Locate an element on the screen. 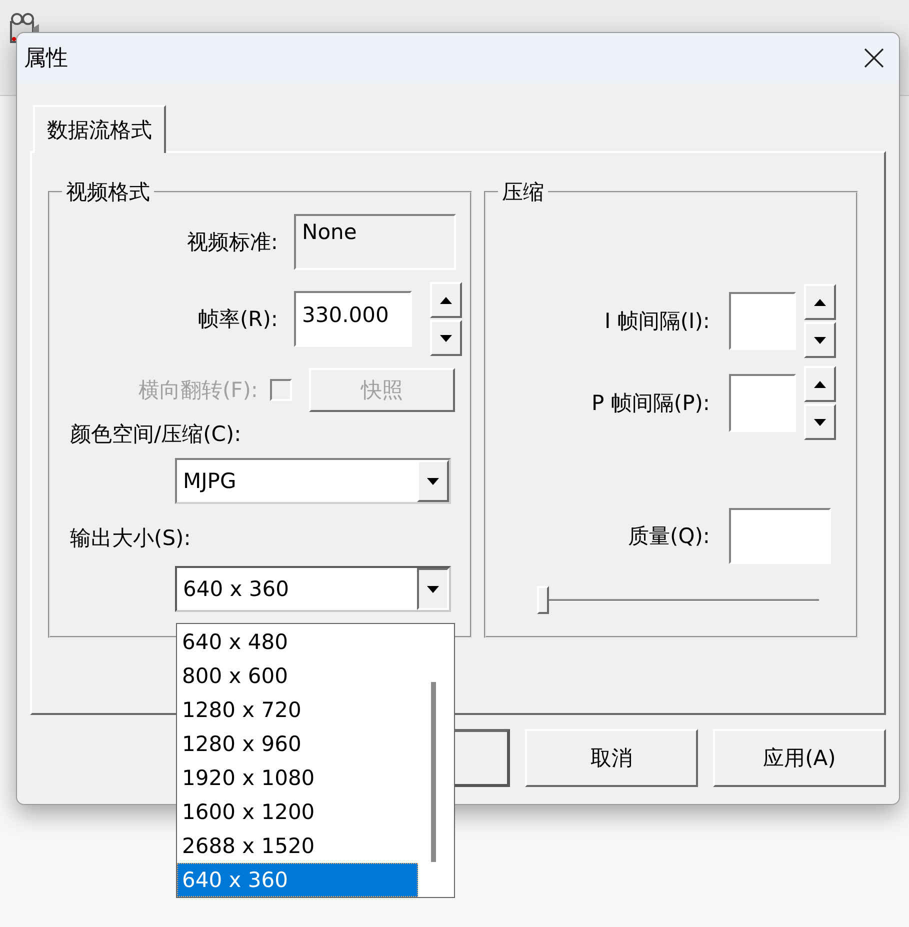 The image size is (909, 927). dropdown-option: 1280 x 720 is located at coordinates (297, 710).